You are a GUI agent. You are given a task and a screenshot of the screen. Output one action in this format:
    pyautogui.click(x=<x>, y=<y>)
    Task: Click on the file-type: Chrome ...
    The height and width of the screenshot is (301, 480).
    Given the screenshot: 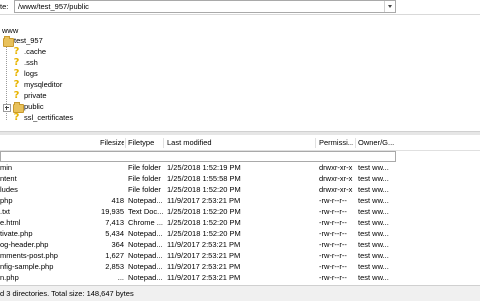 What is the action you would take?
    pyautogui.click(x=146, y=222)
    